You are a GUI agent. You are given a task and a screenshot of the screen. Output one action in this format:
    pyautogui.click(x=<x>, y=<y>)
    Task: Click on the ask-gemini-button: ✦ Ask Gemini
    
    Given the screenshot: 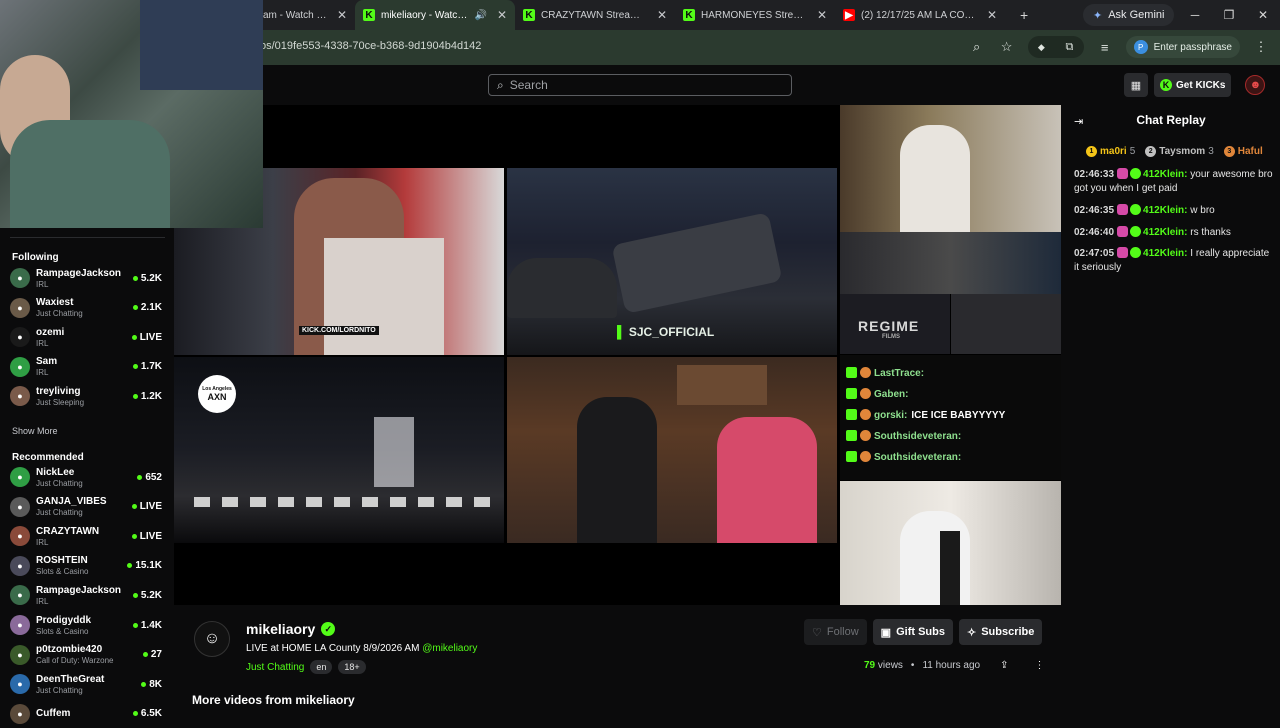 What is the action you would take?
    pyautogui.click(x=1129, y=15)
    